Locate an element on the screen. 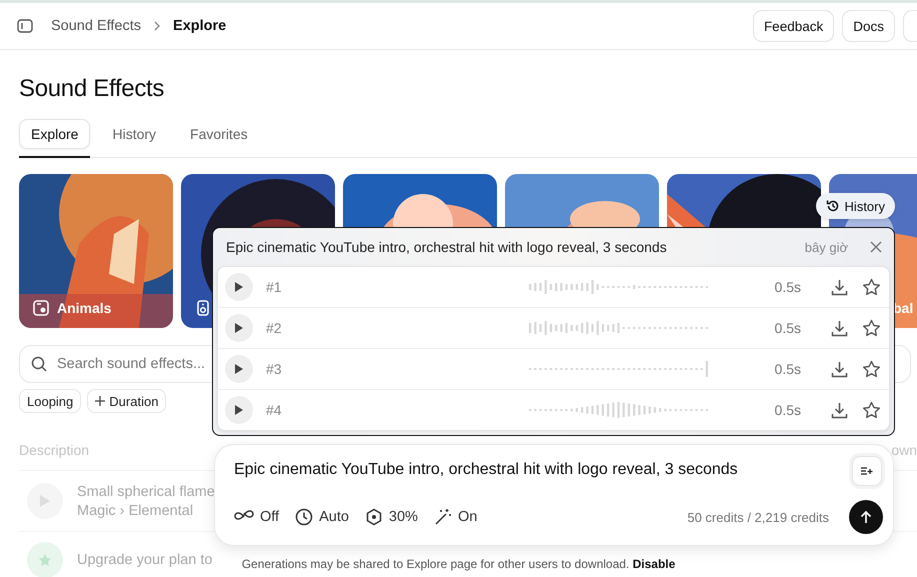 The width and height of the screenshot is (917, 577). plus-icon is located at coordinates (100, 401).